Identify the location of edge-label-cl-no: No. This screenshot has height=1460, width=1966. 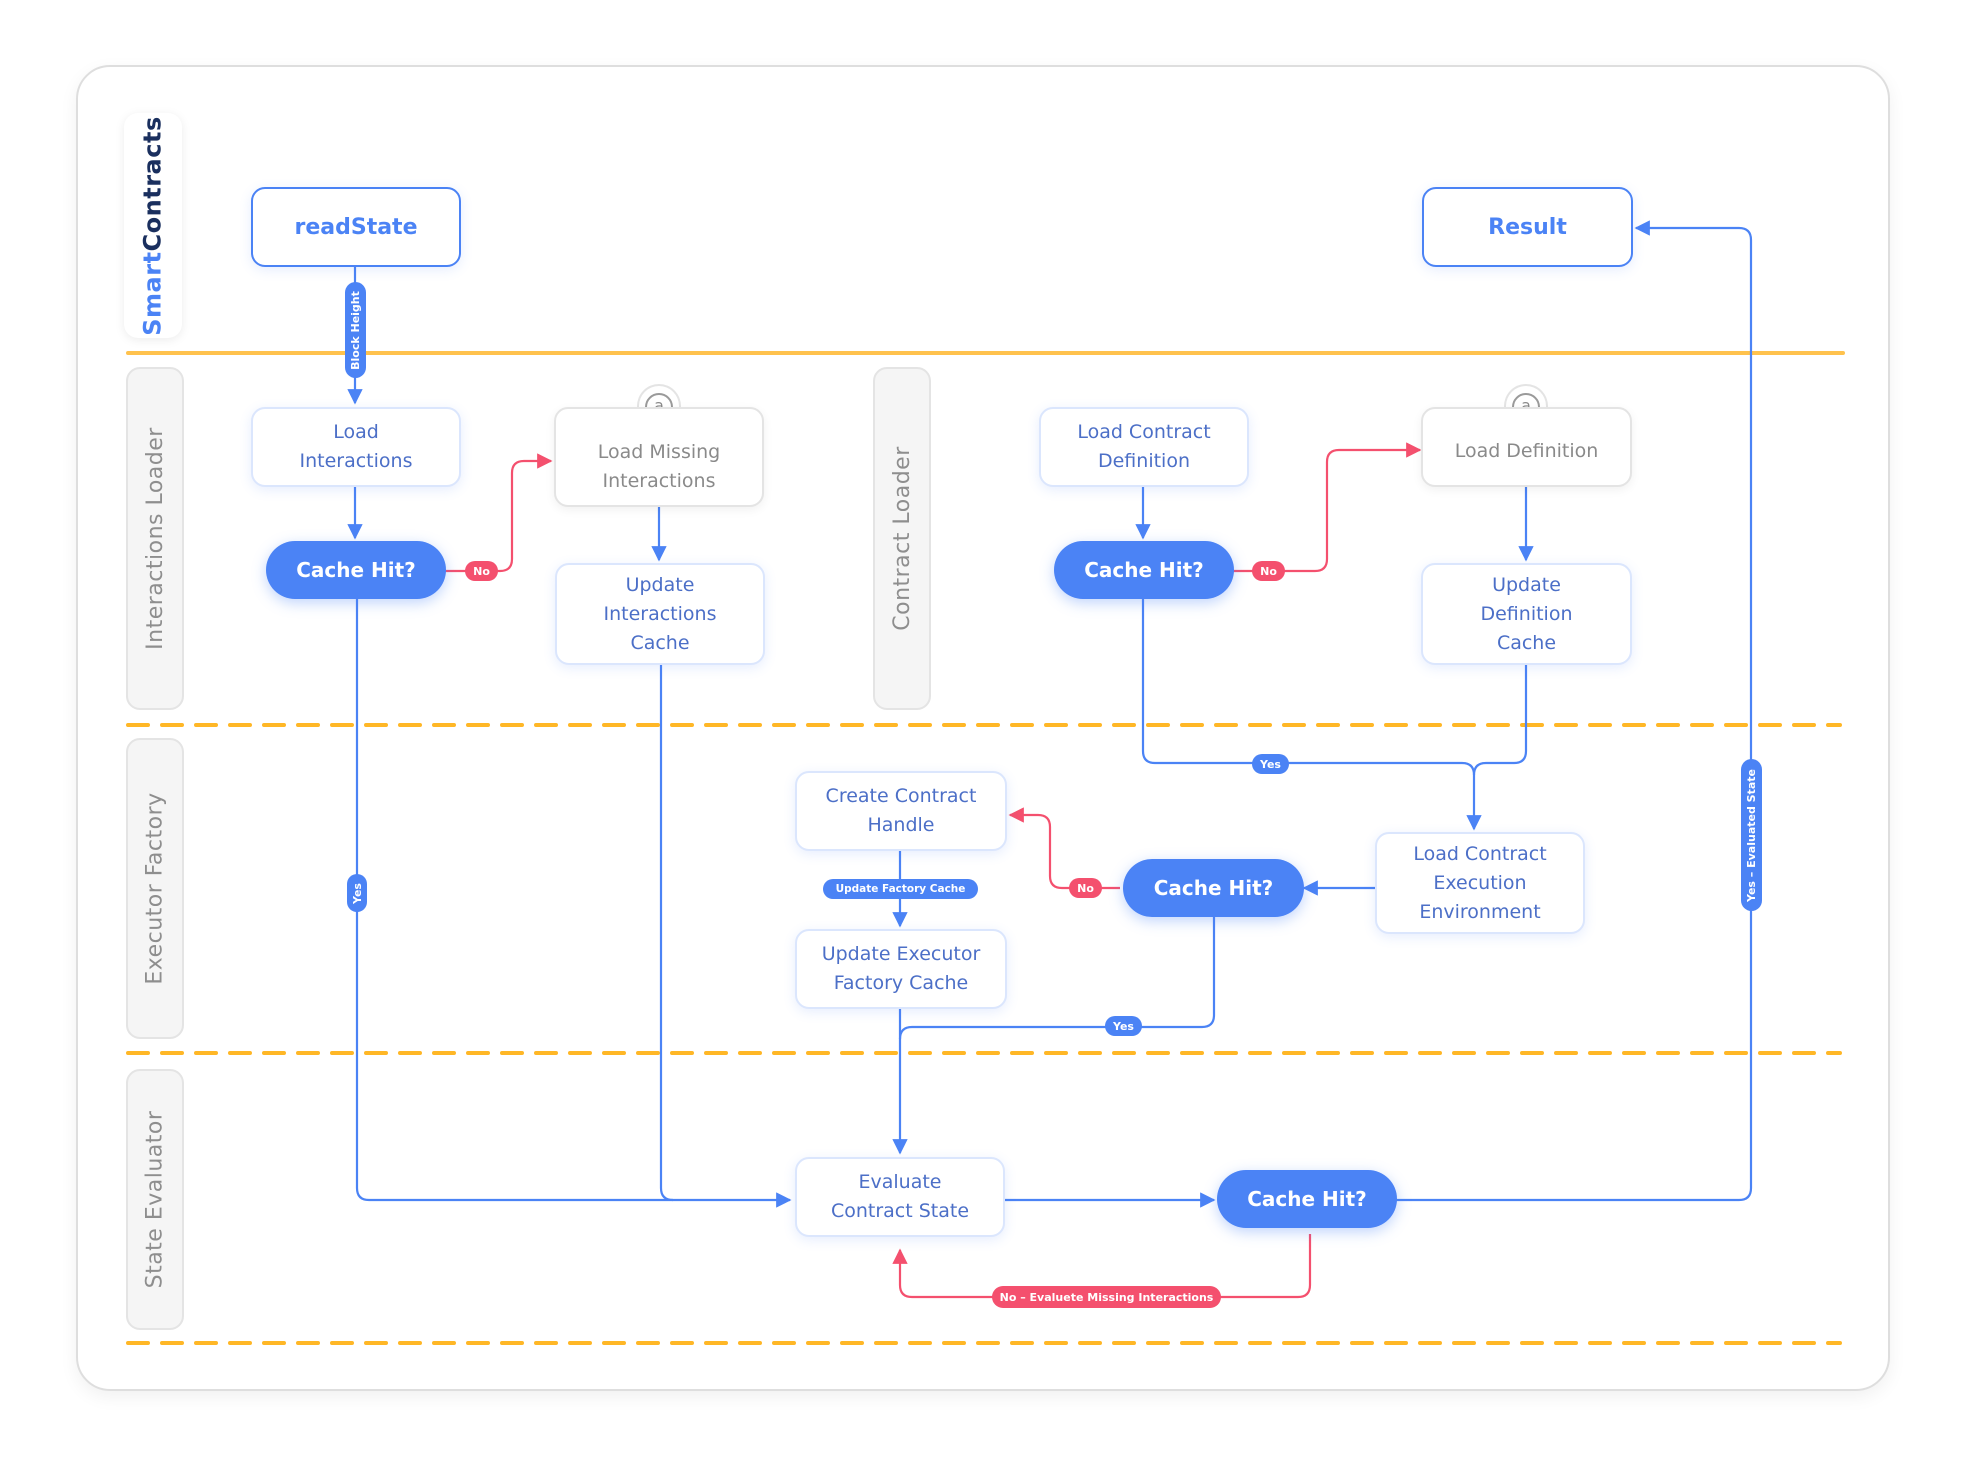
(1268, 571).